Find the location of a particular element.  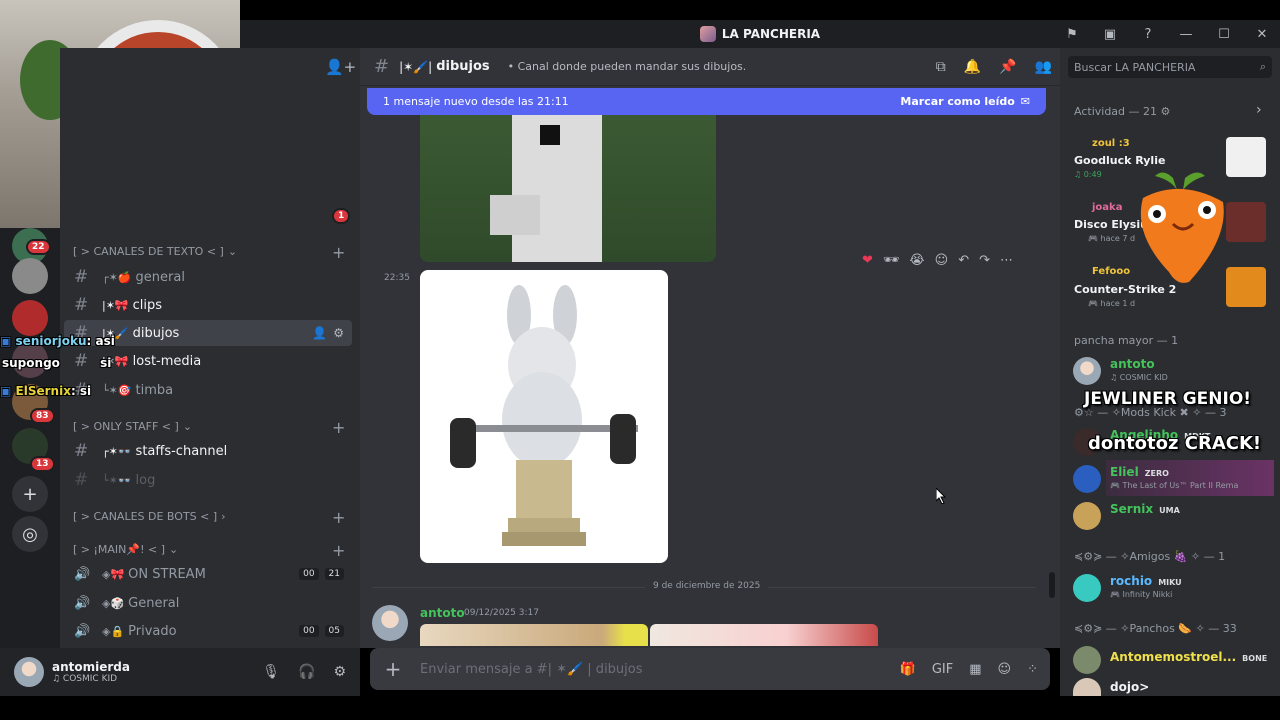

message-author: antoto is located at coordinates (442, 613).